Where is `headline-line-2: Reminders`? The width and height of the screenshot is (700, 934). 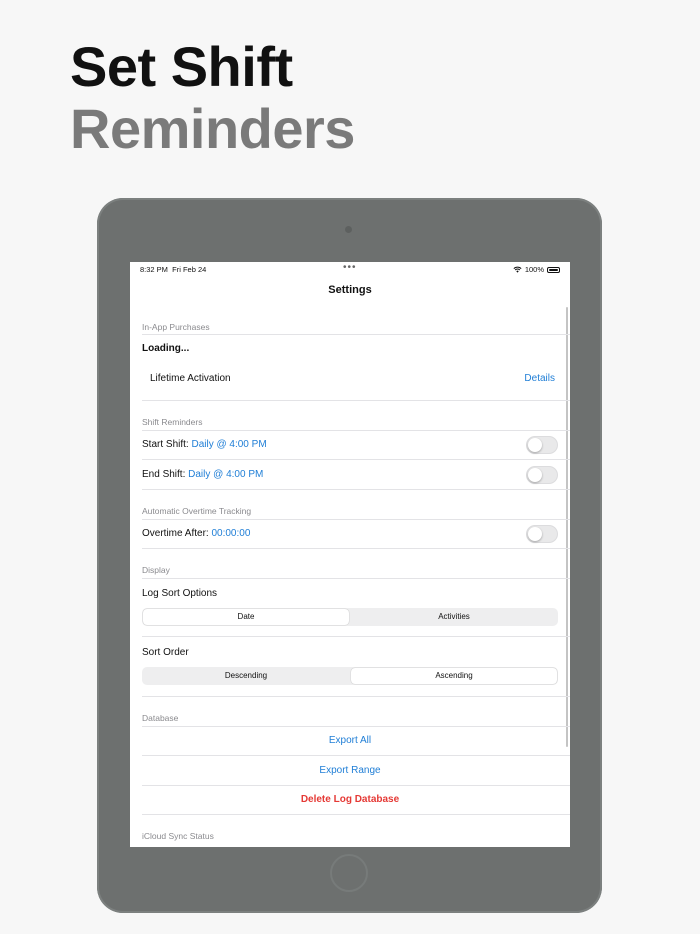 headline-line-2: Reminders is located at coordinates (212, 128).